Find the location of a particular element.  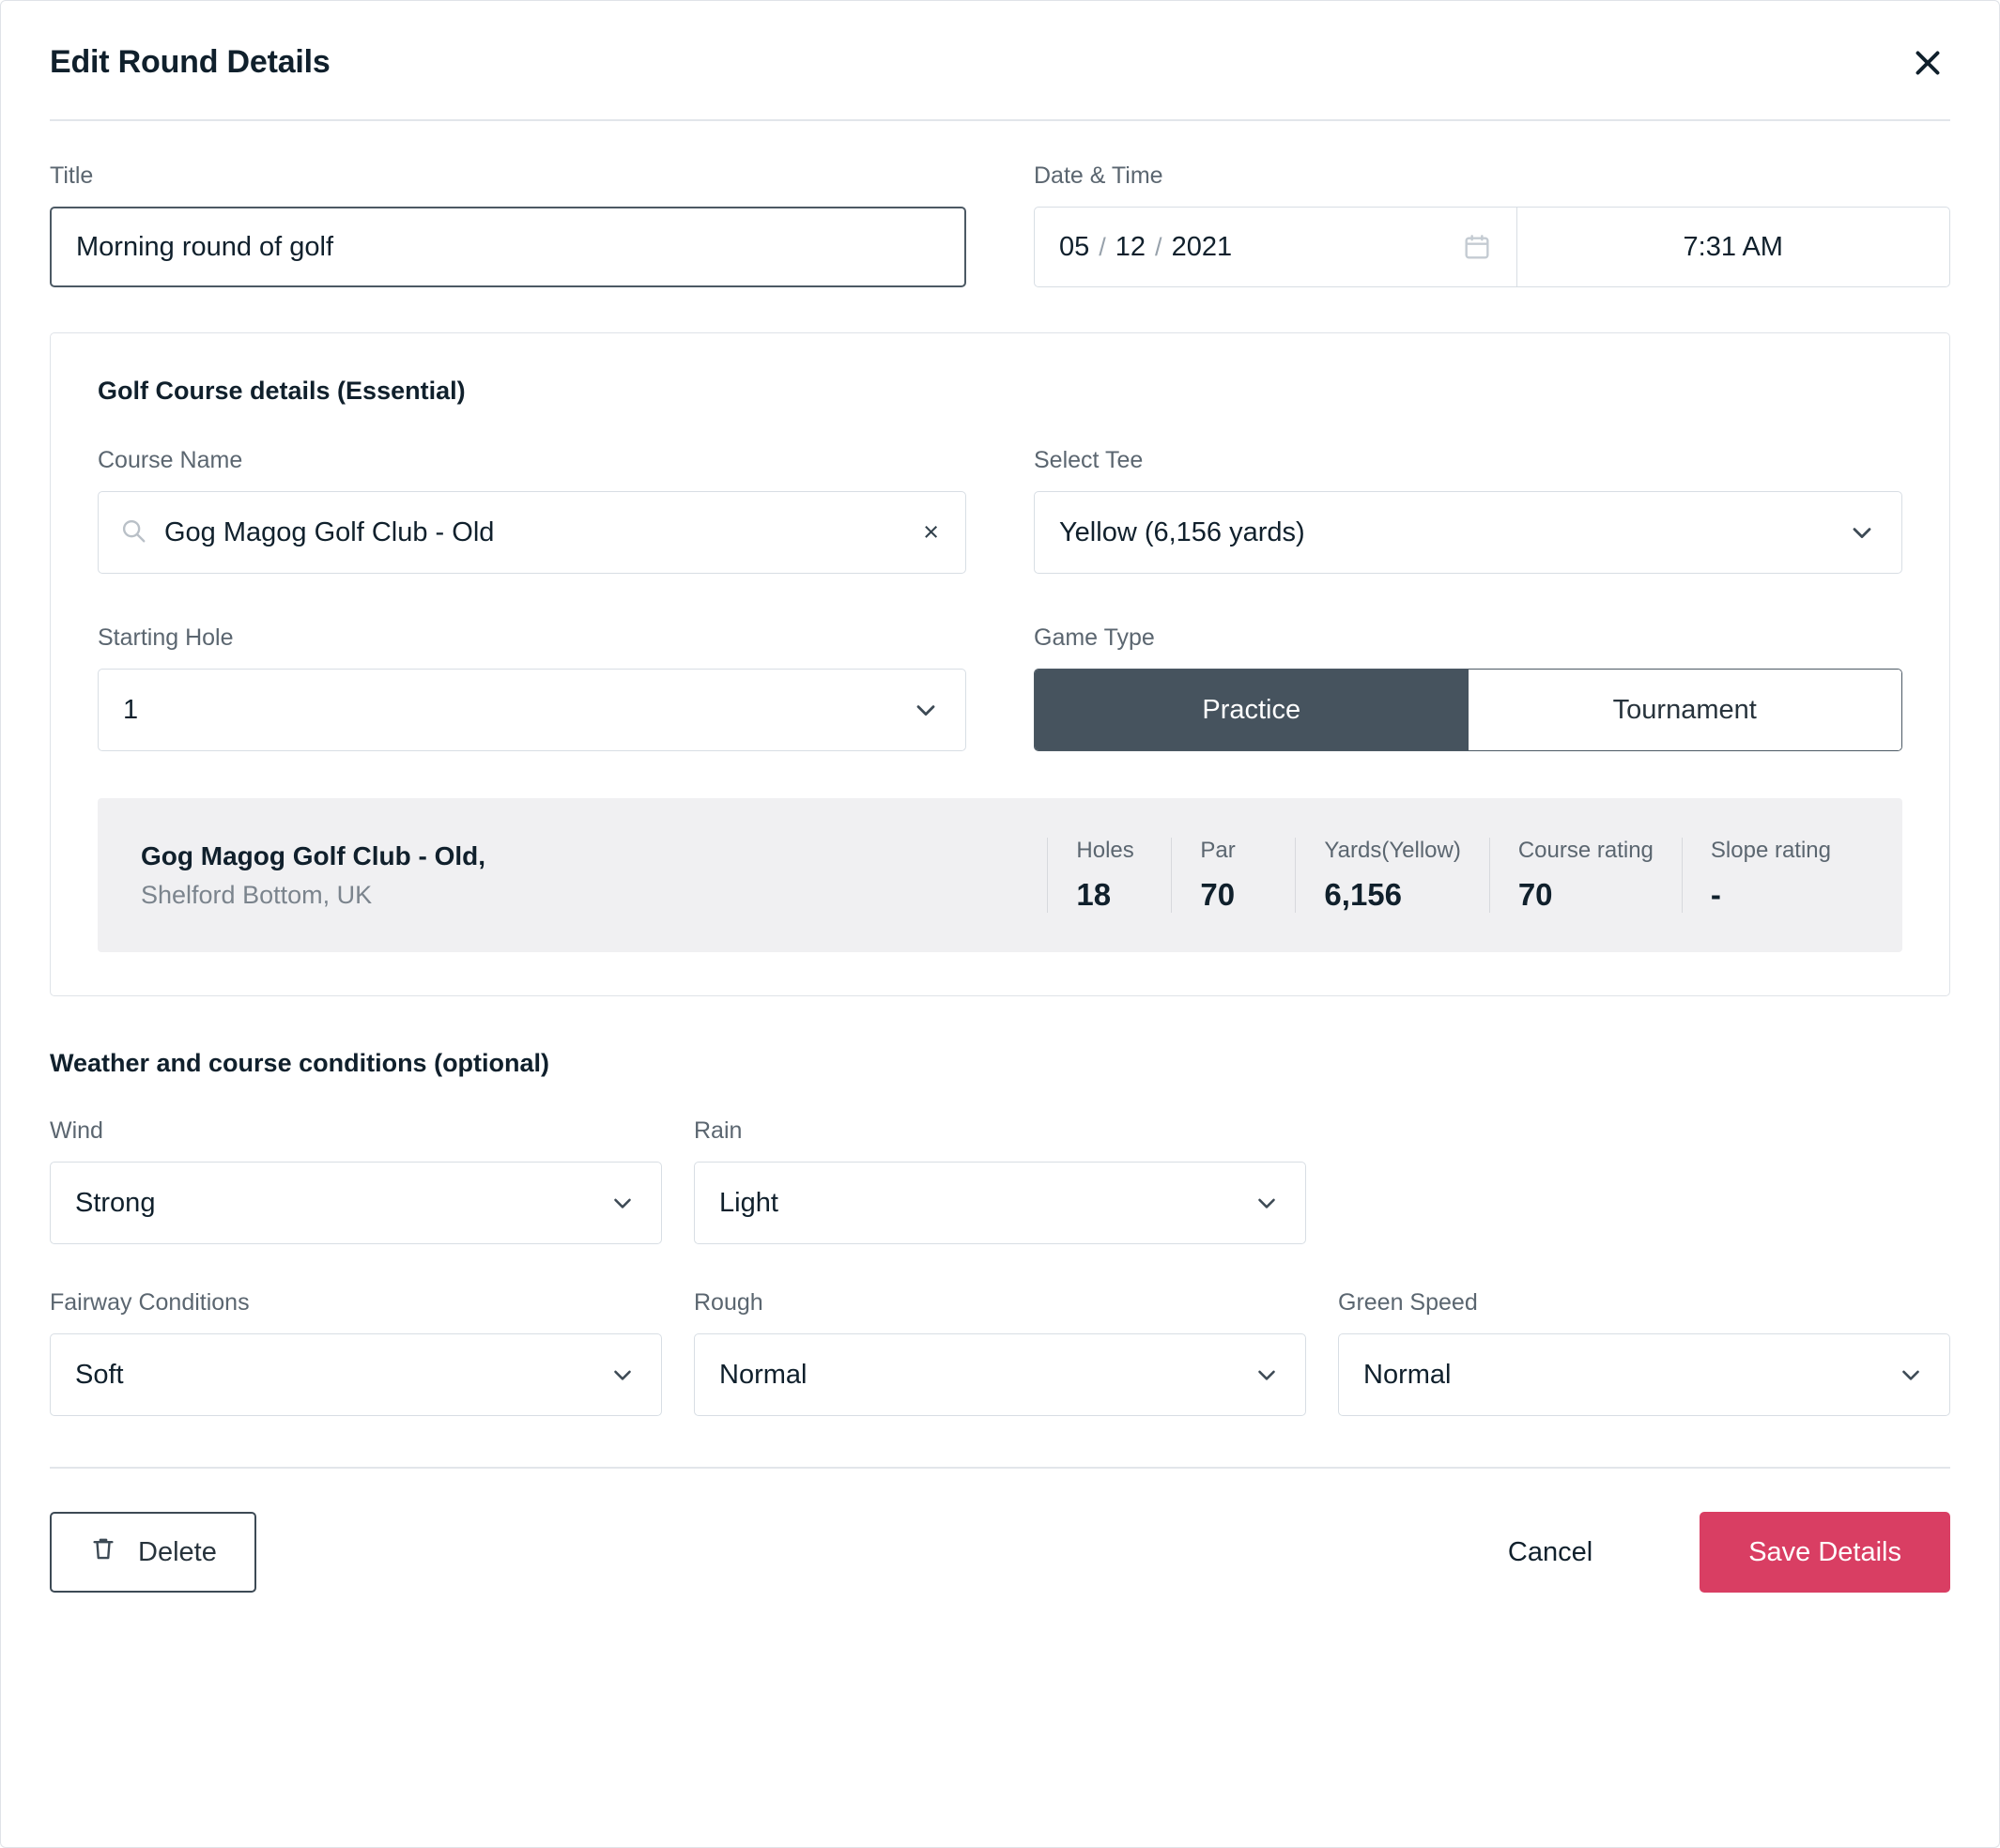

starting-hole-dropdown: 1 is located at coordinates (532, 710).